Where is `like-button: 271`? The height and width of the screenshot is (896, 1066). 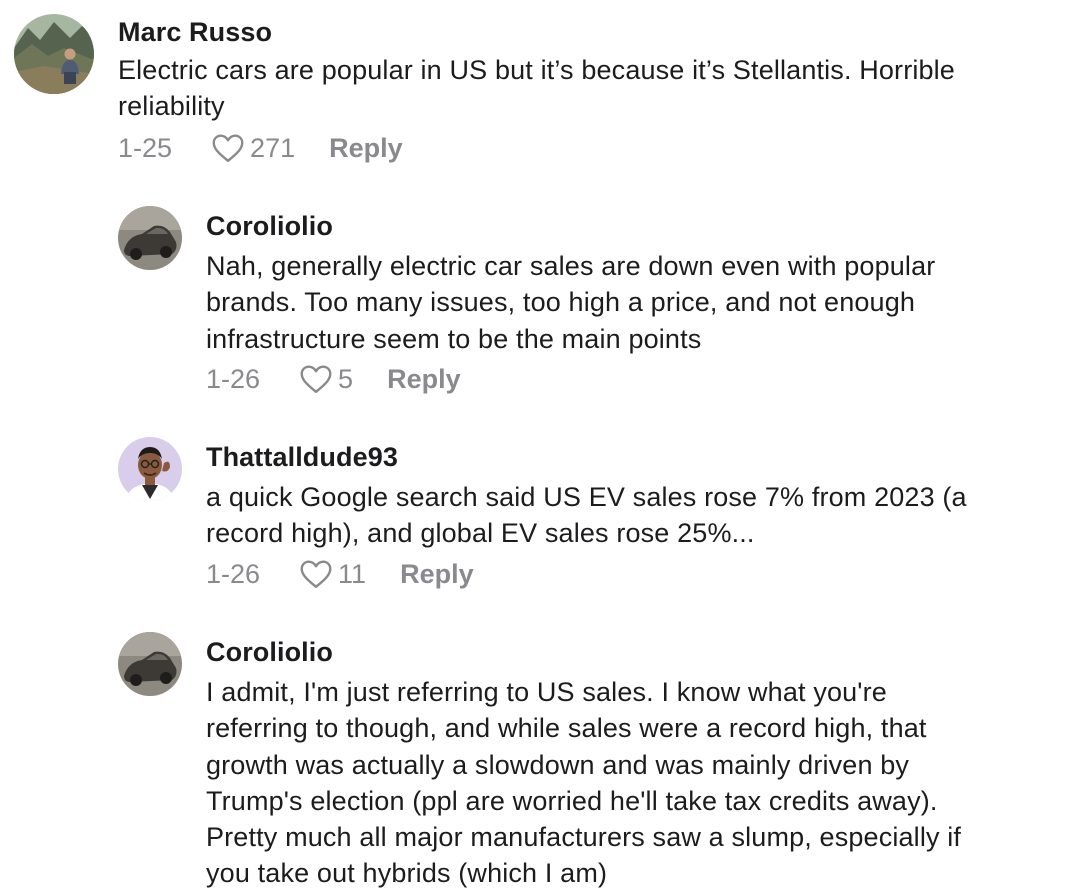
like-button: 271 is located at coordinates (252, 148).